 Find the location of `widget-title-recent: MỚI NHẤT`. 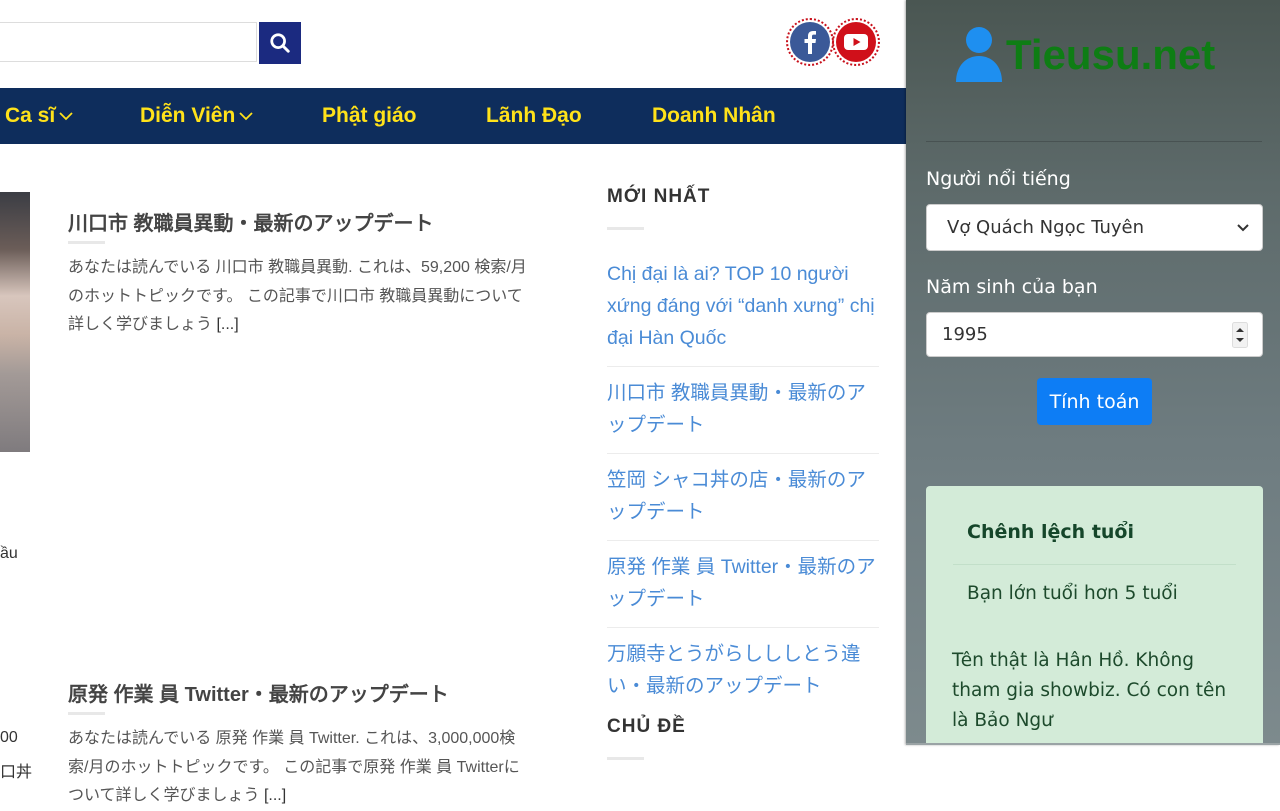

widget-title-recent: MỚI NHẤT is located at coordinates (659, 196).